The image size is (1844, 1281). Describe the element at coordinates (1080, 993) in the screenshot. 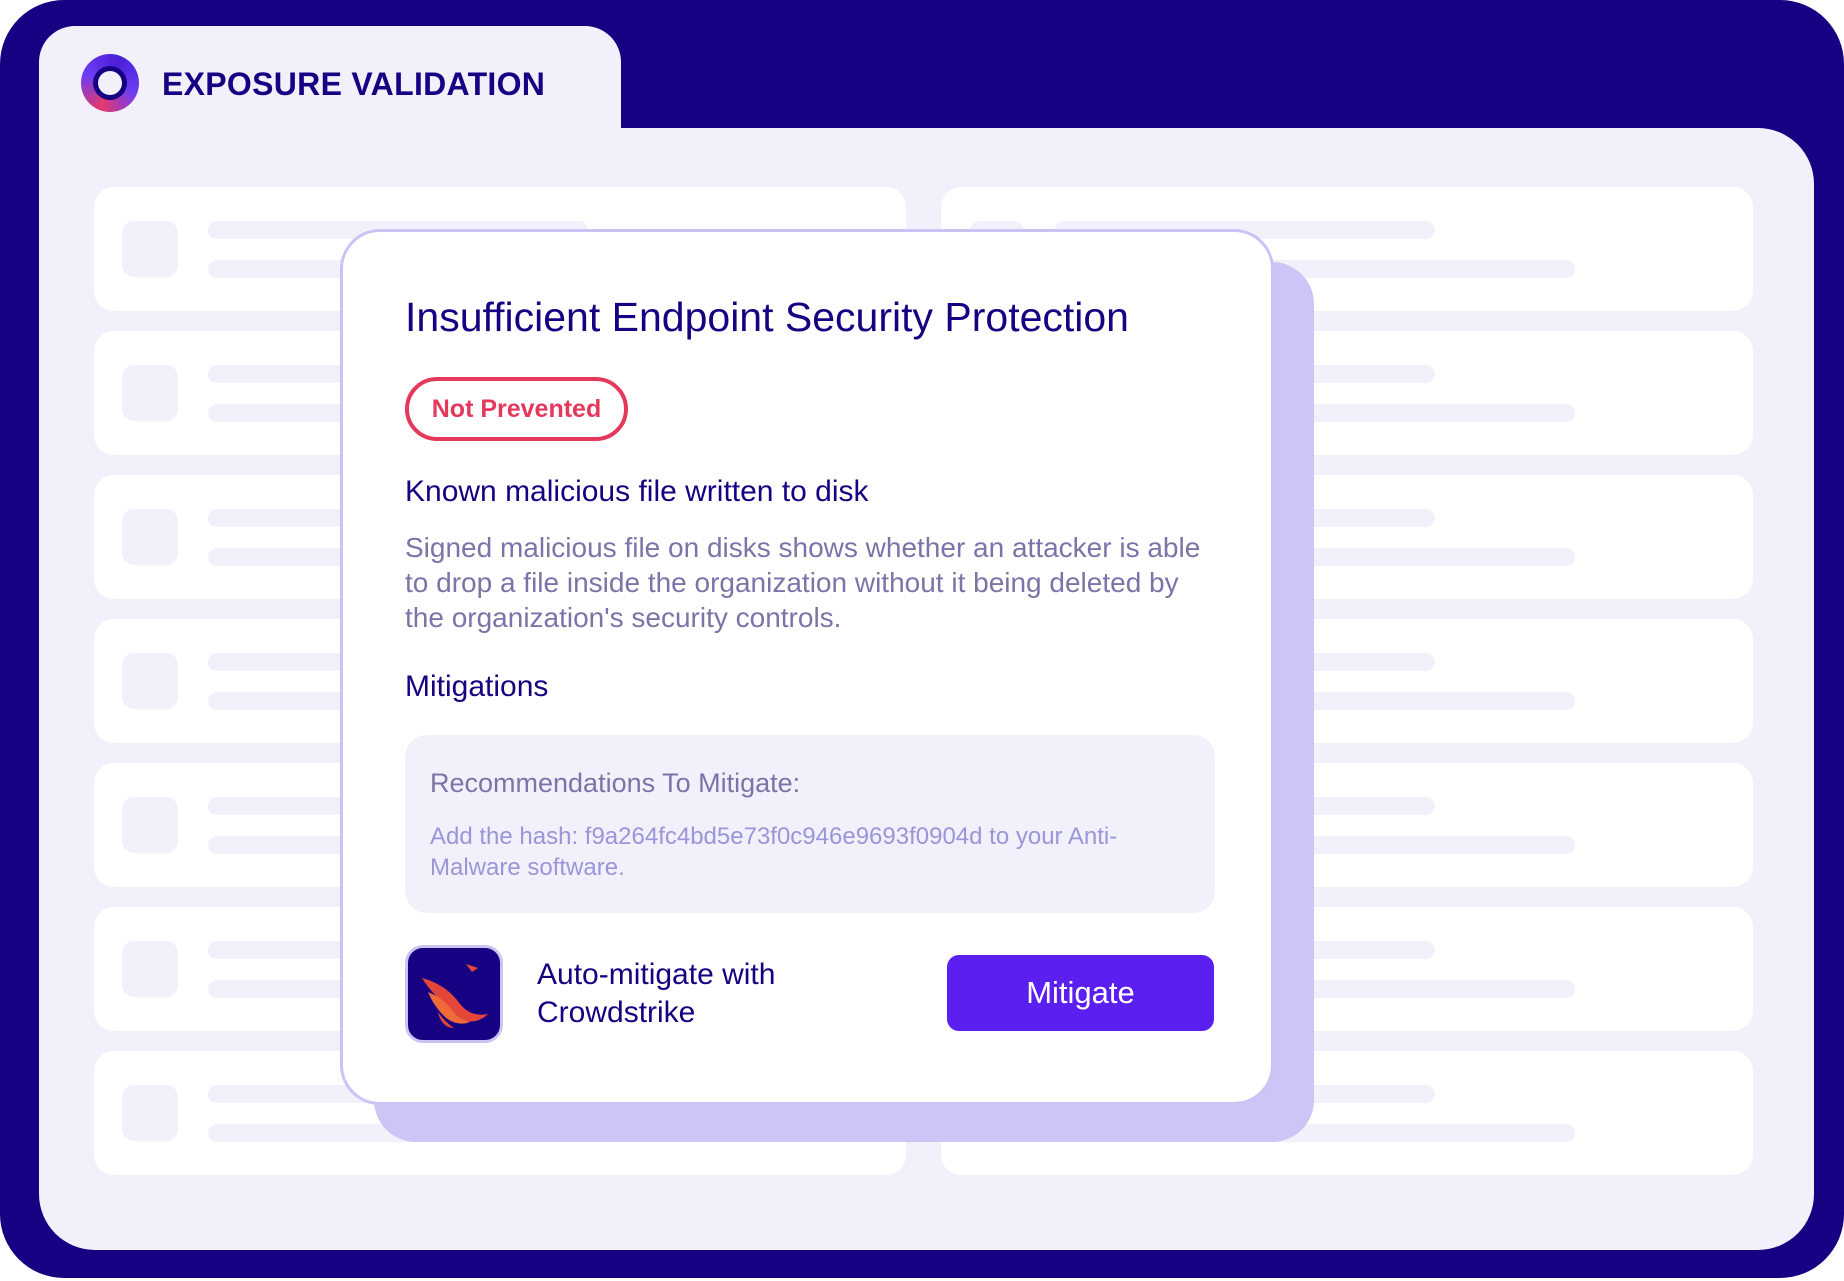

I see `mitigate-button: Mitigate` at that location.